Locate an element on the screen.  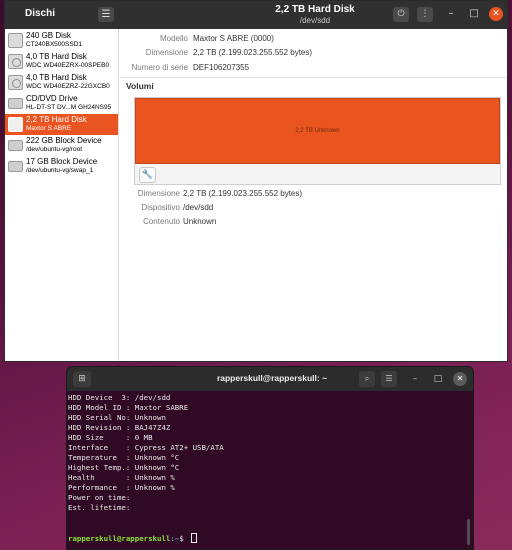
terminal-title: rapperskull@rapperskull: ~ is located at coordinates (272, 378).